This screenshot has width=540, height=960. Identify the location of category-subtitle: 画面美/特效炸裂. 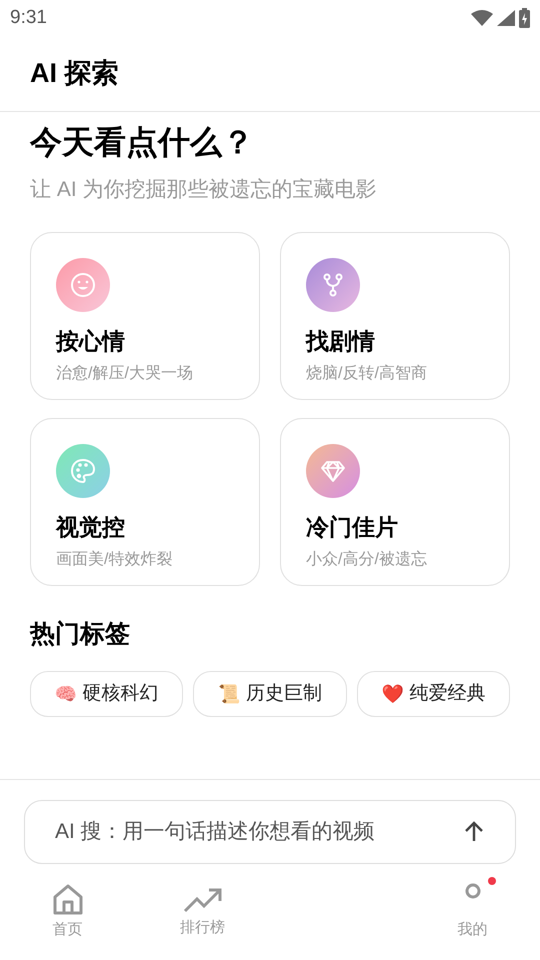
(114, 560).